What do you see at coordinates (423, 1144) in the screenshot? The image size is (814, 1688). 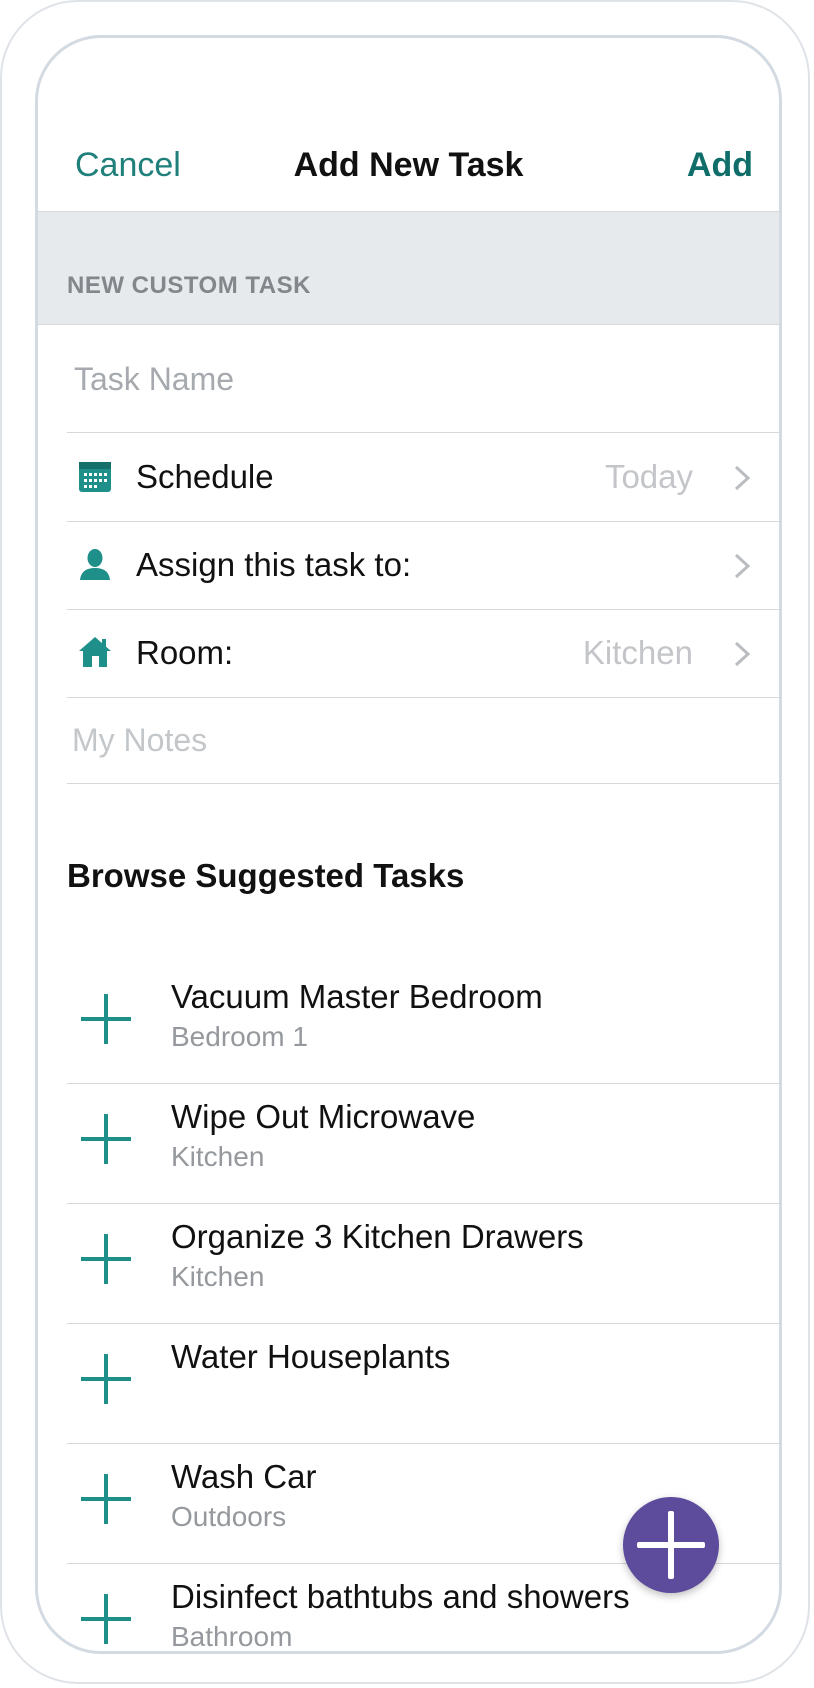 I see `suggested-task-item: Wipe Out Microwave Kitchen` at bounding box center [423, 1144].